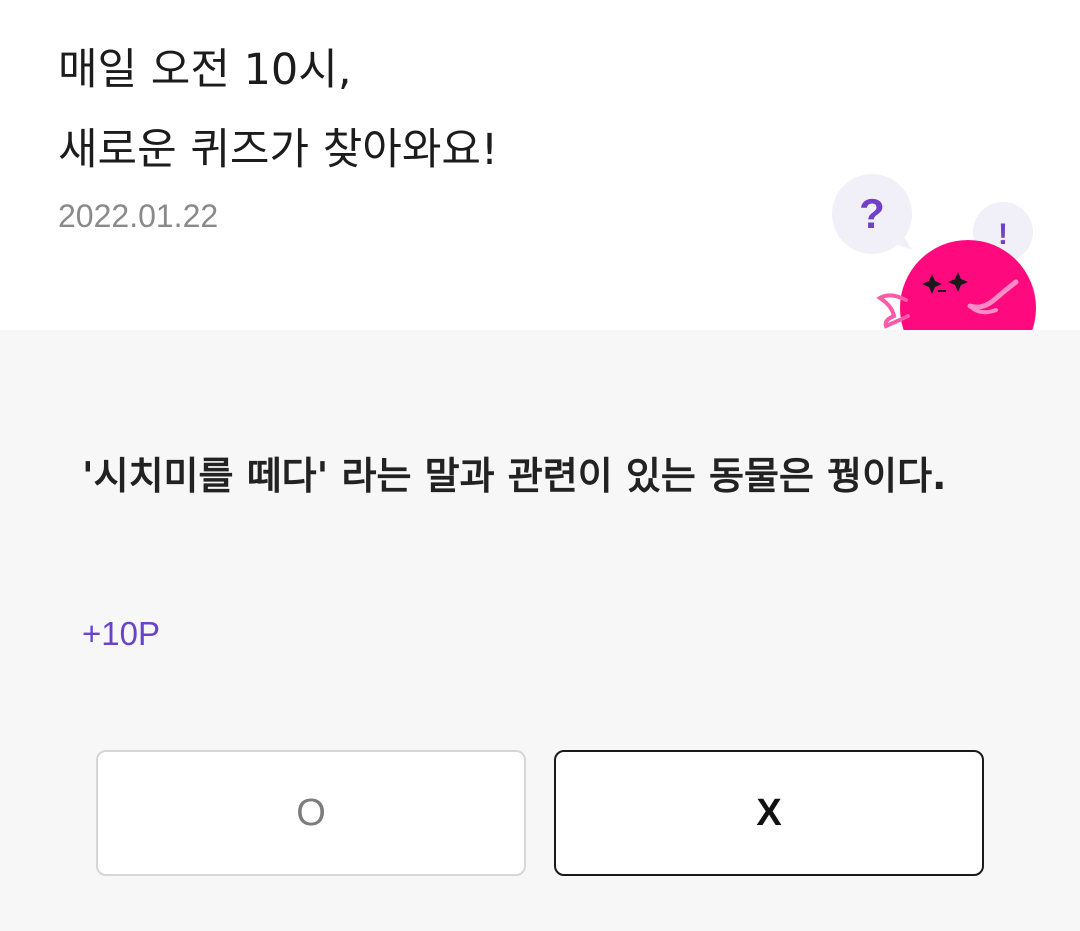 This screenshot has height=931, width=1080. What do you see at coordinates (940, 245) in the screenshot?
I see `quiz-mascot-illustration: ? !` at bounding box center [940, 245].